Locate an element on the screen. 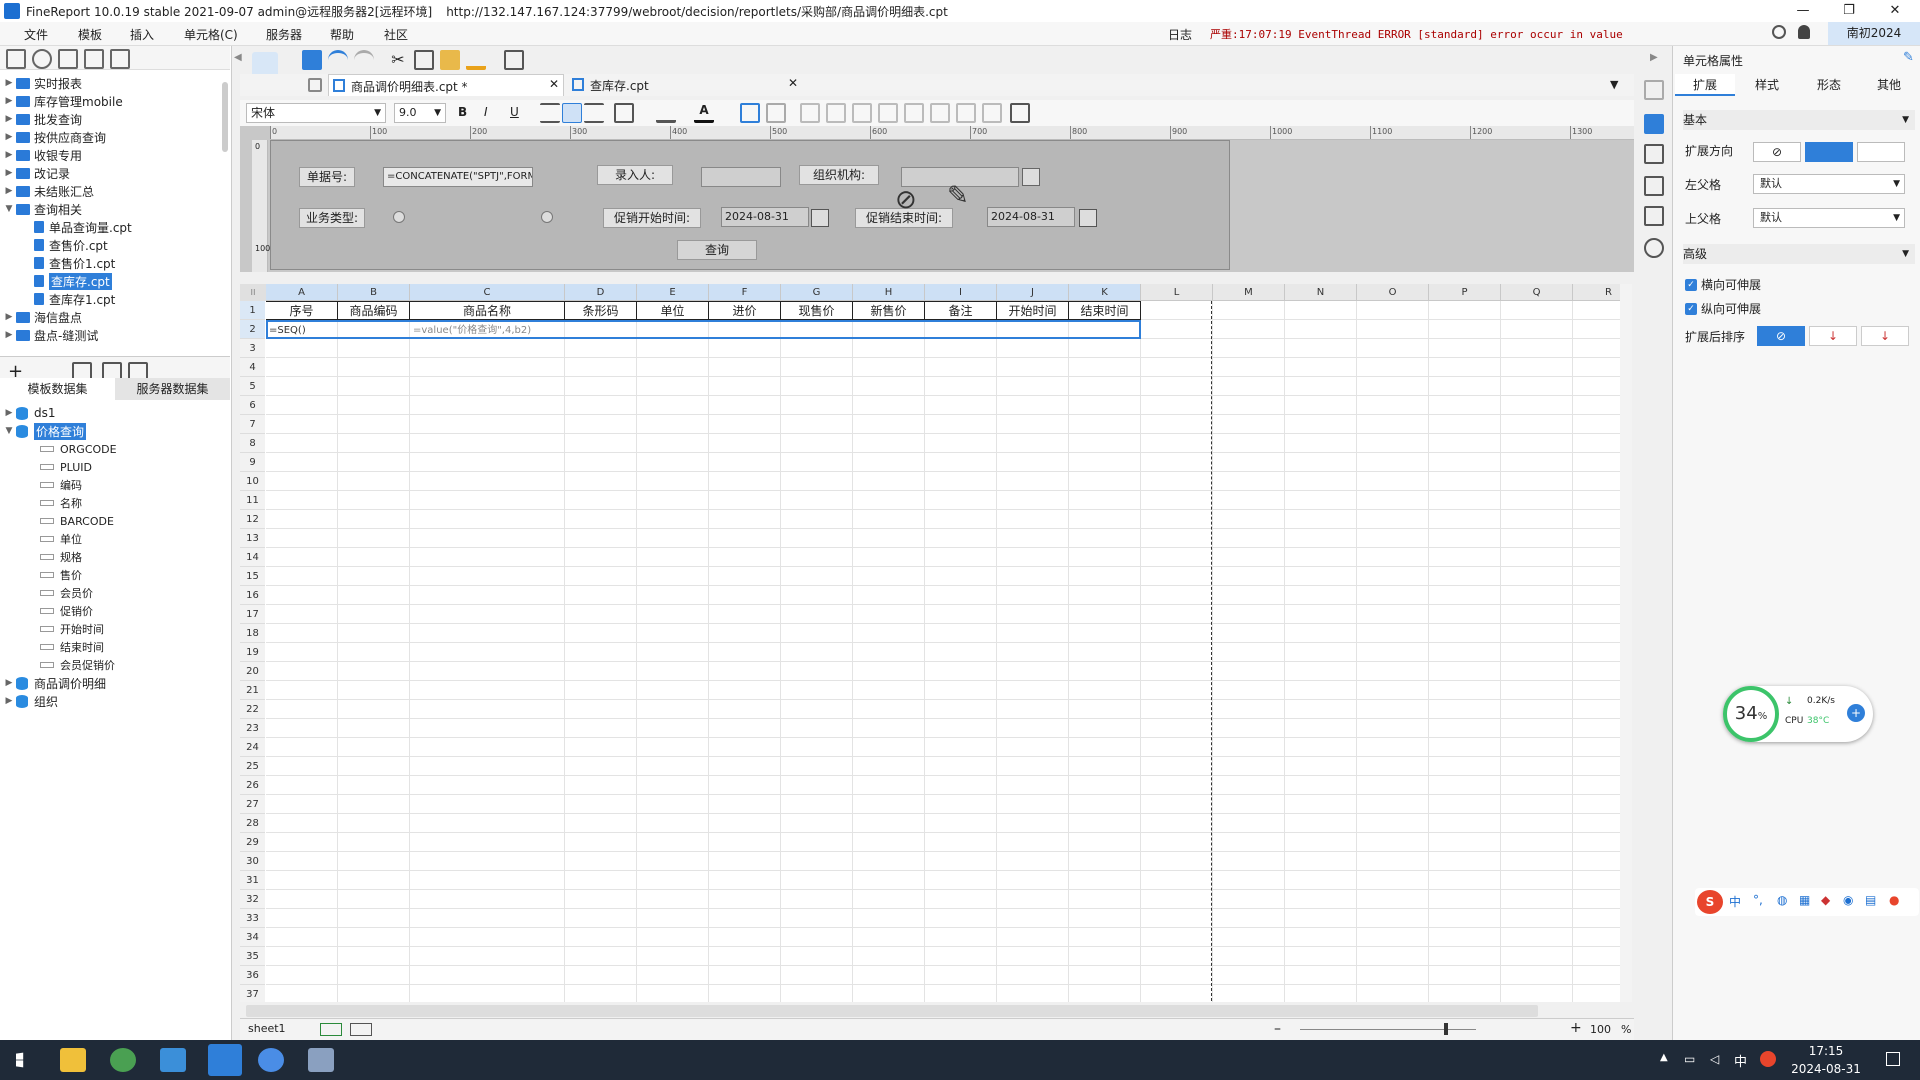 The width and height of the screenshot is (1920, 1080). sogou-taskbar-icon is located at coordinates (271, 1060).